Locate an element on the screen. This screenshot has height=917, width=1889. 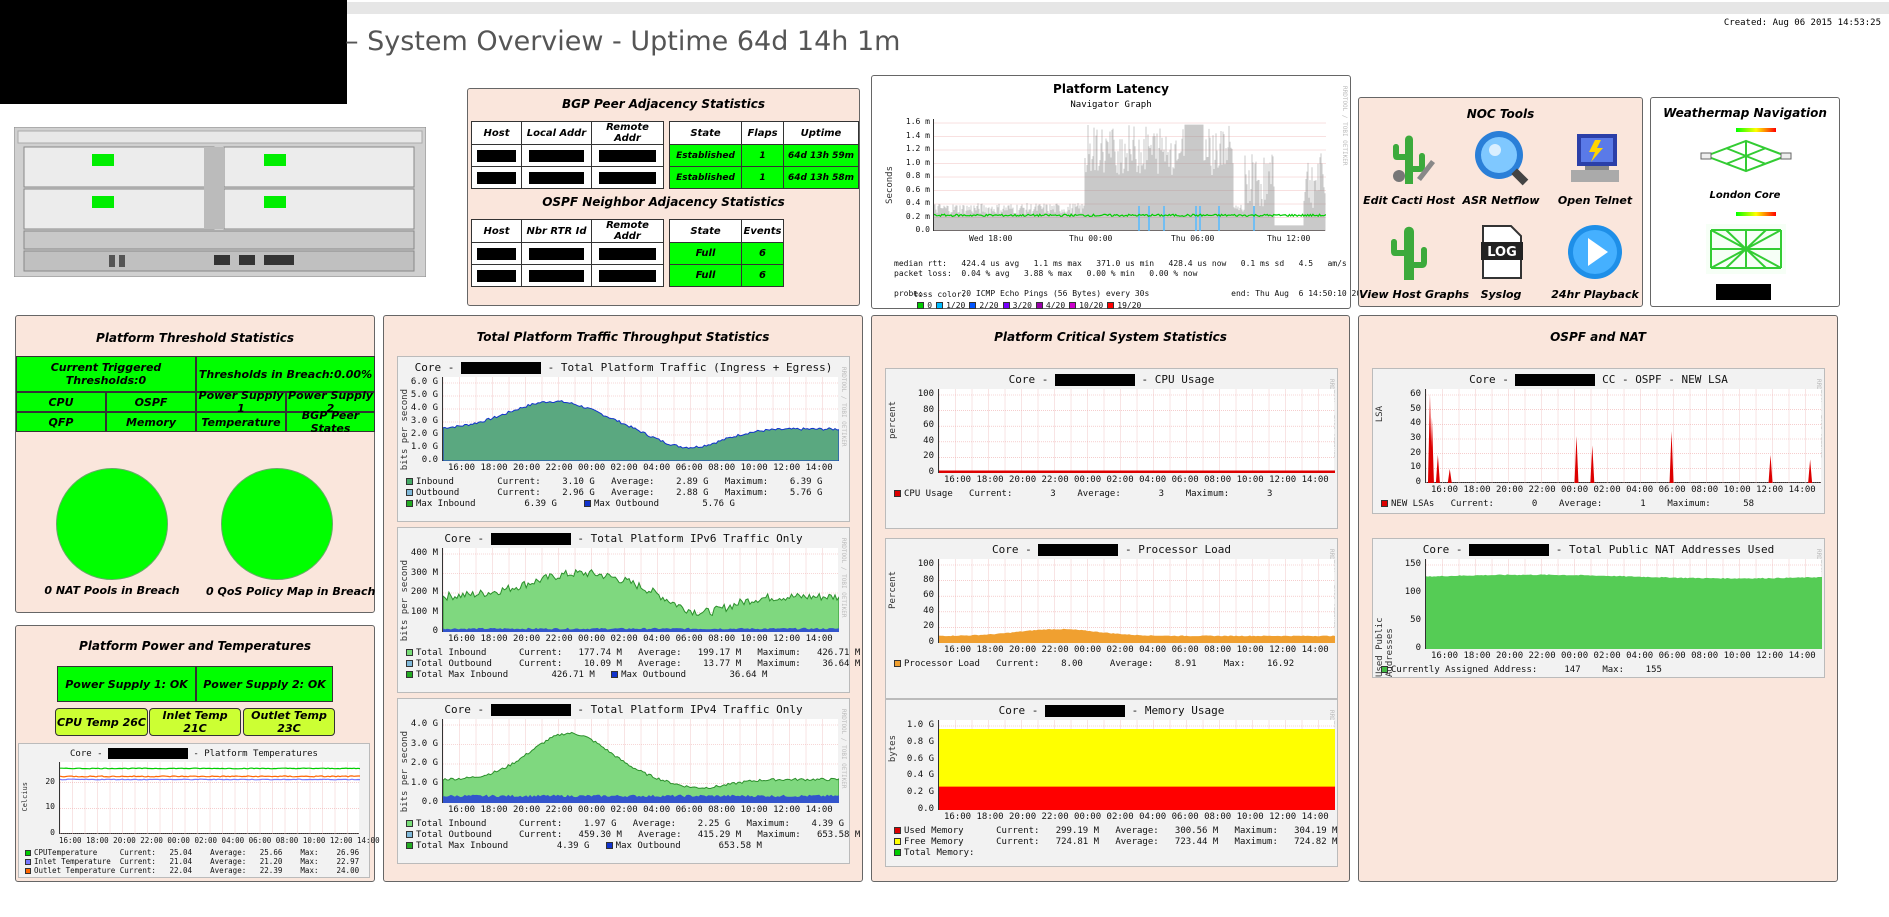
y-tick: 30 is located at coordinates (1415, 438).